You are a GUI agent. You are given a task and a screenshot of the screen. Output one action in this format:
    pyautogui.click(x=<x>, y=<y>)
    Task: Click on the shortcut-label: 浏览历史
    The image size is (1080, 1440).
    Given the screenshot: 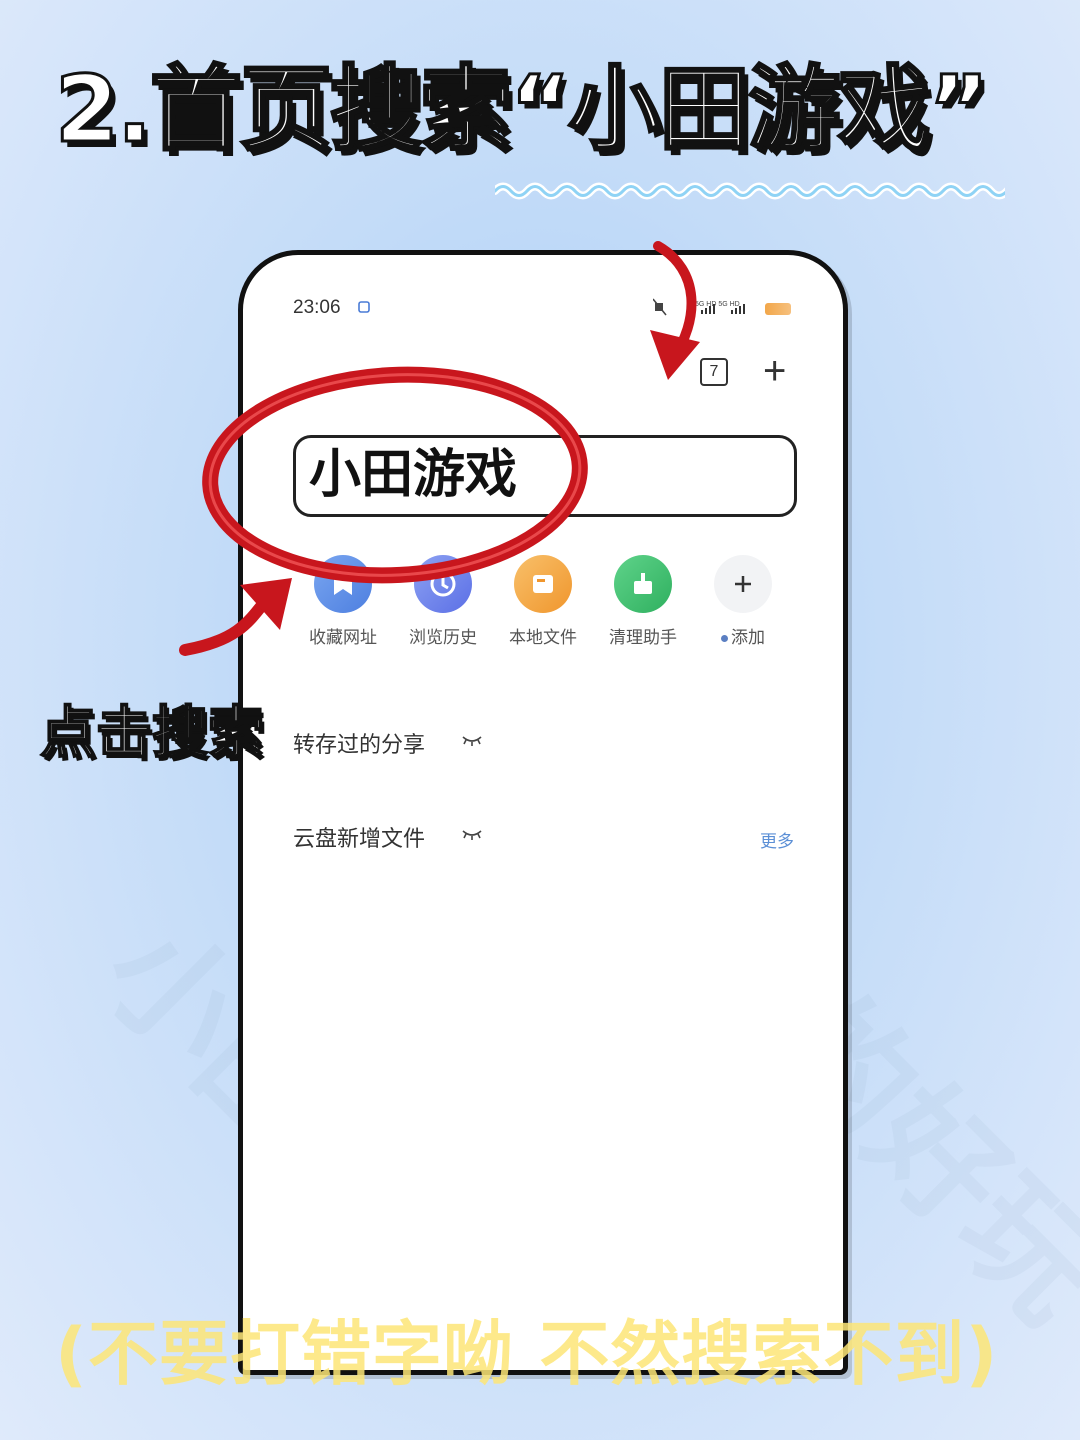 What is the action you would take?
    pyautogui.click(x=443, y=638)
    